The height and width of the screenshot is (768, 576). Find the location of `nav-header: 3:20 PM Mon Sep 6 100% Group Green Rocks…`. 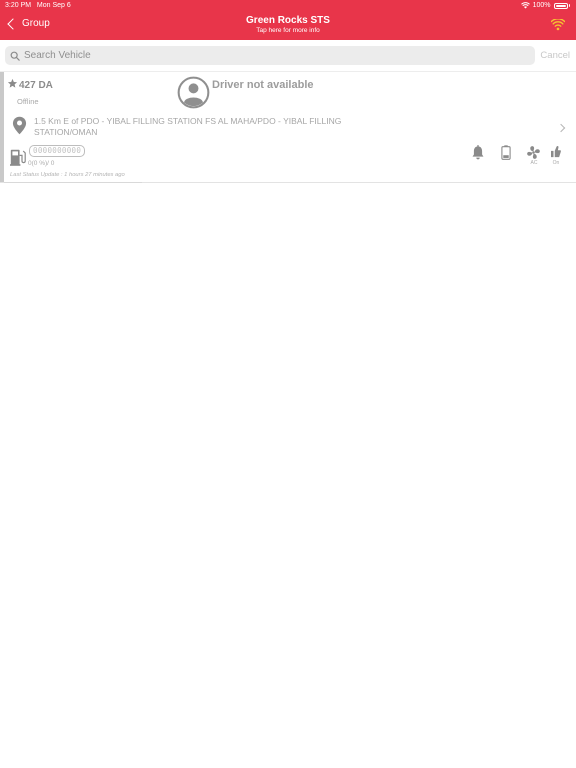

nav-header: 3:20 PM Mon Sep 6 100% Group Green Rocks… is located at coordinates (288, 20).